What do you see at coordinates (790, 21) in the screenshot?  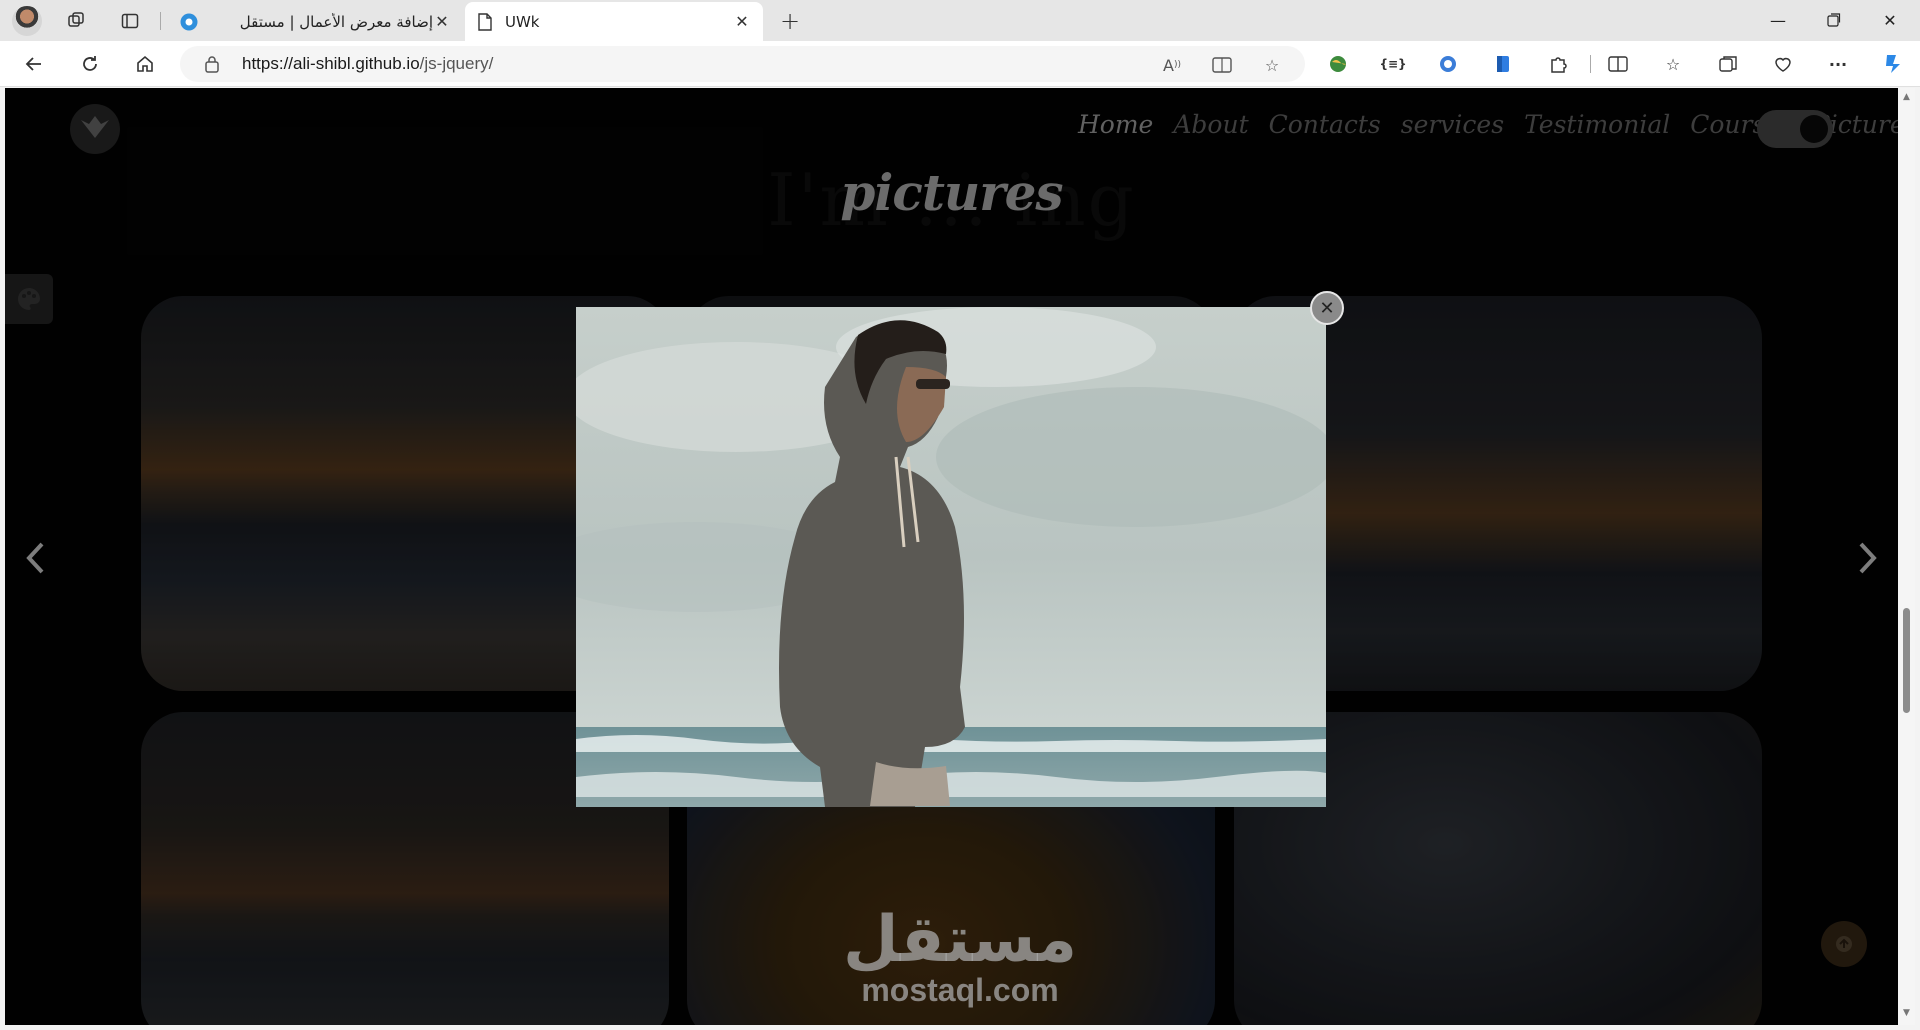 I see `plus-icon: +` at bounding box center [790, 21].